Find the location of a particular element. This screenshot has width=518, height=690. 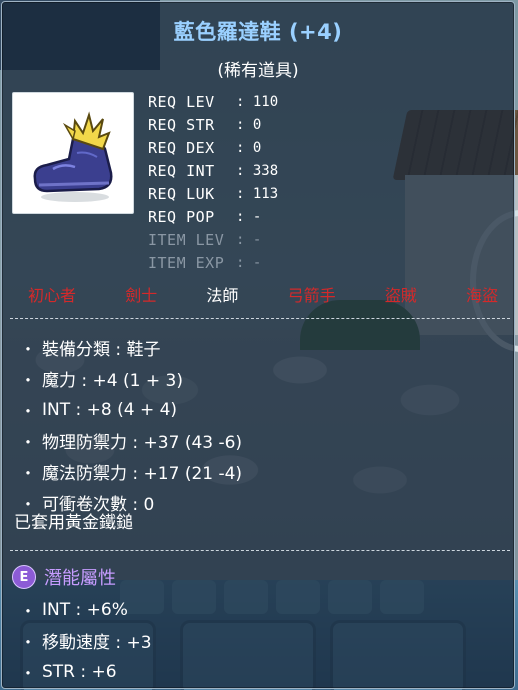

potential-rank-badge: E is located at coordinates (24, 577).